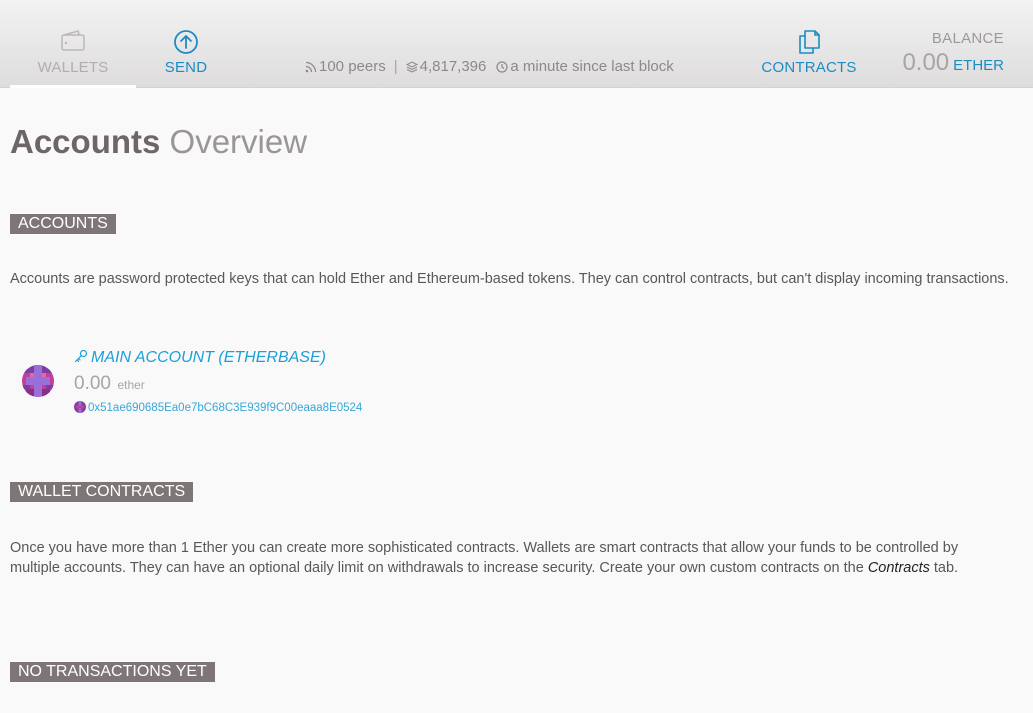 The width and height of the screenshot is (1033, 713). Describe the element at coordinates (38, 381) in the screenshot. I see `account-identicon` at that location.